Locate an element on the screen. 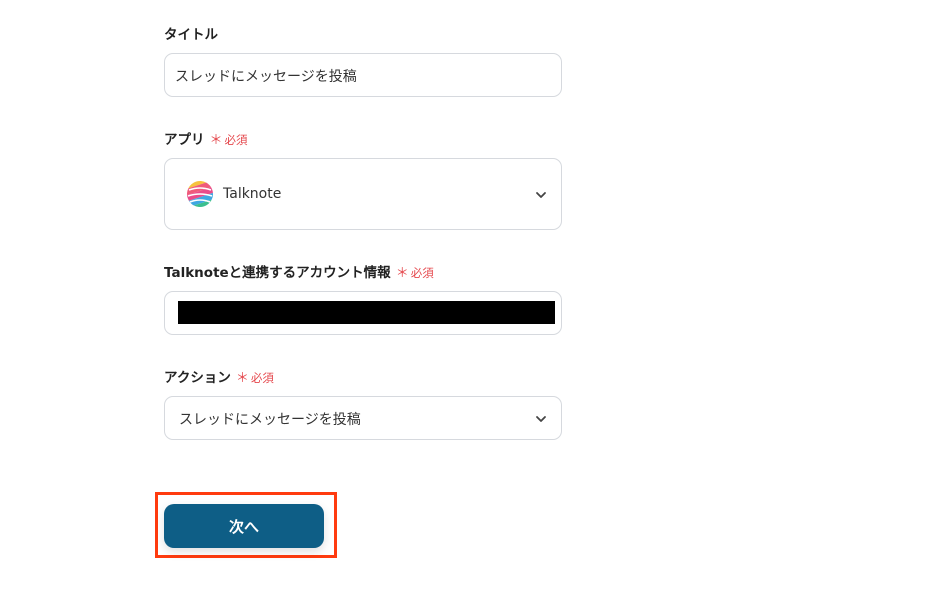 The height and width of the screenshot is (610, 936). action-label: アクション ＊必須 is located at coordinates (219, 378).